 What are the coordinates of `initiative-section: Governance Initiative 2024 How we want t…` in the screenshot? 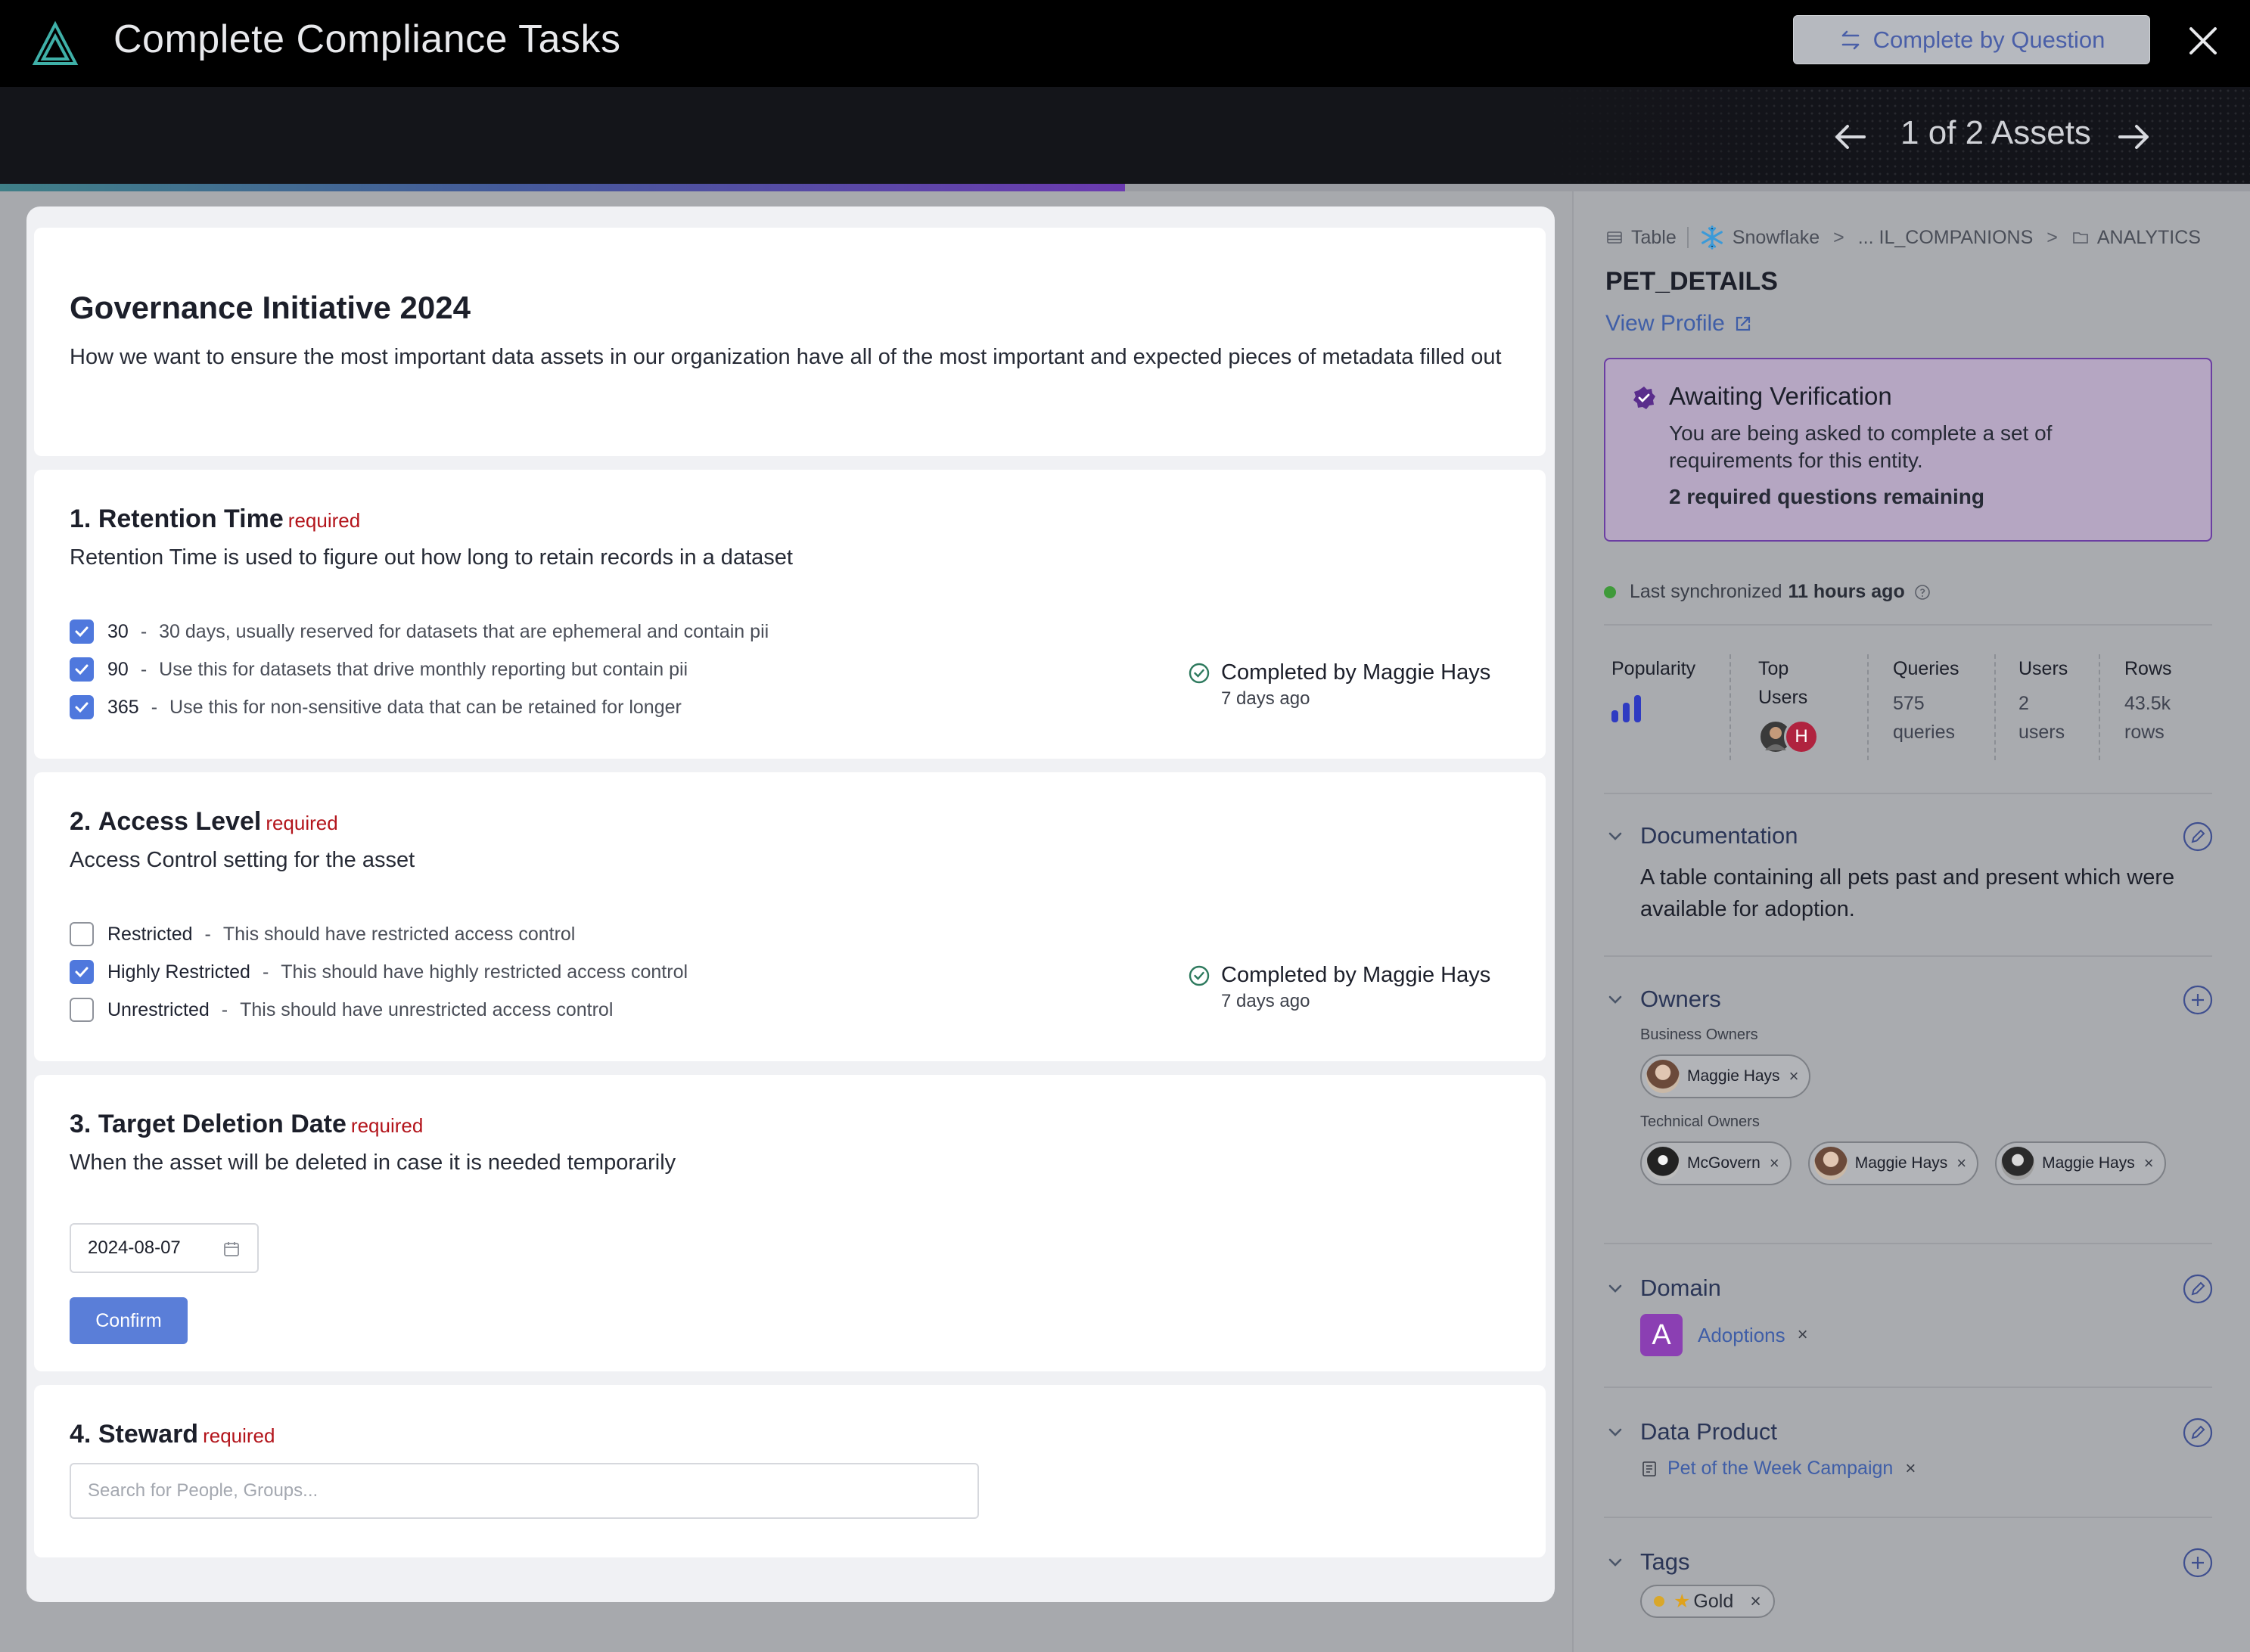 It's located at (790, 342).